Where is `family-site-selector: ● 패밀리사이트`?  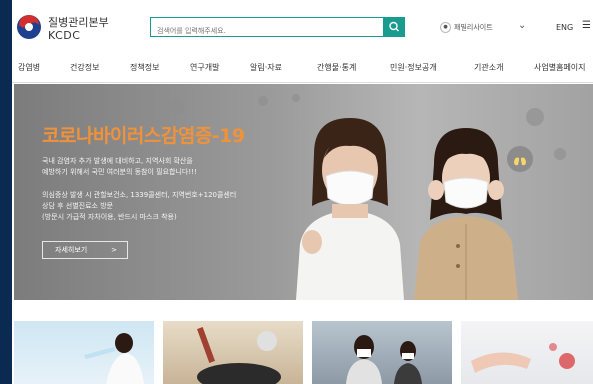
family-site-selector: ● 패밀리사이트 is located at coordinates (466, 27).